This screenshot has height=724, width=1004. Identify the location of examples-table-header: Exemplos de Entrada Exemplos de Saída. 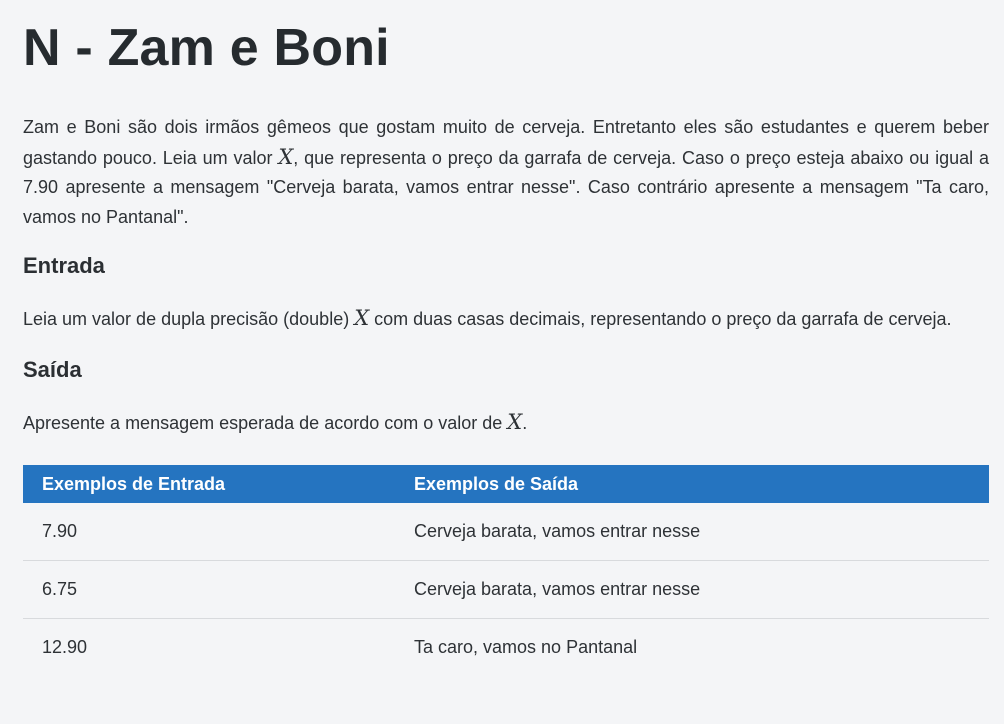
(506, 484).